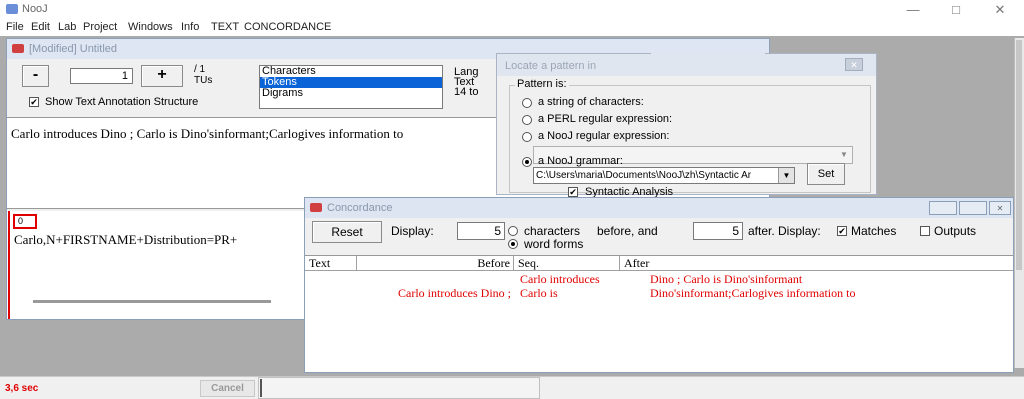  I want to click on option-string-label: a string of characters:, so click(591, 102).